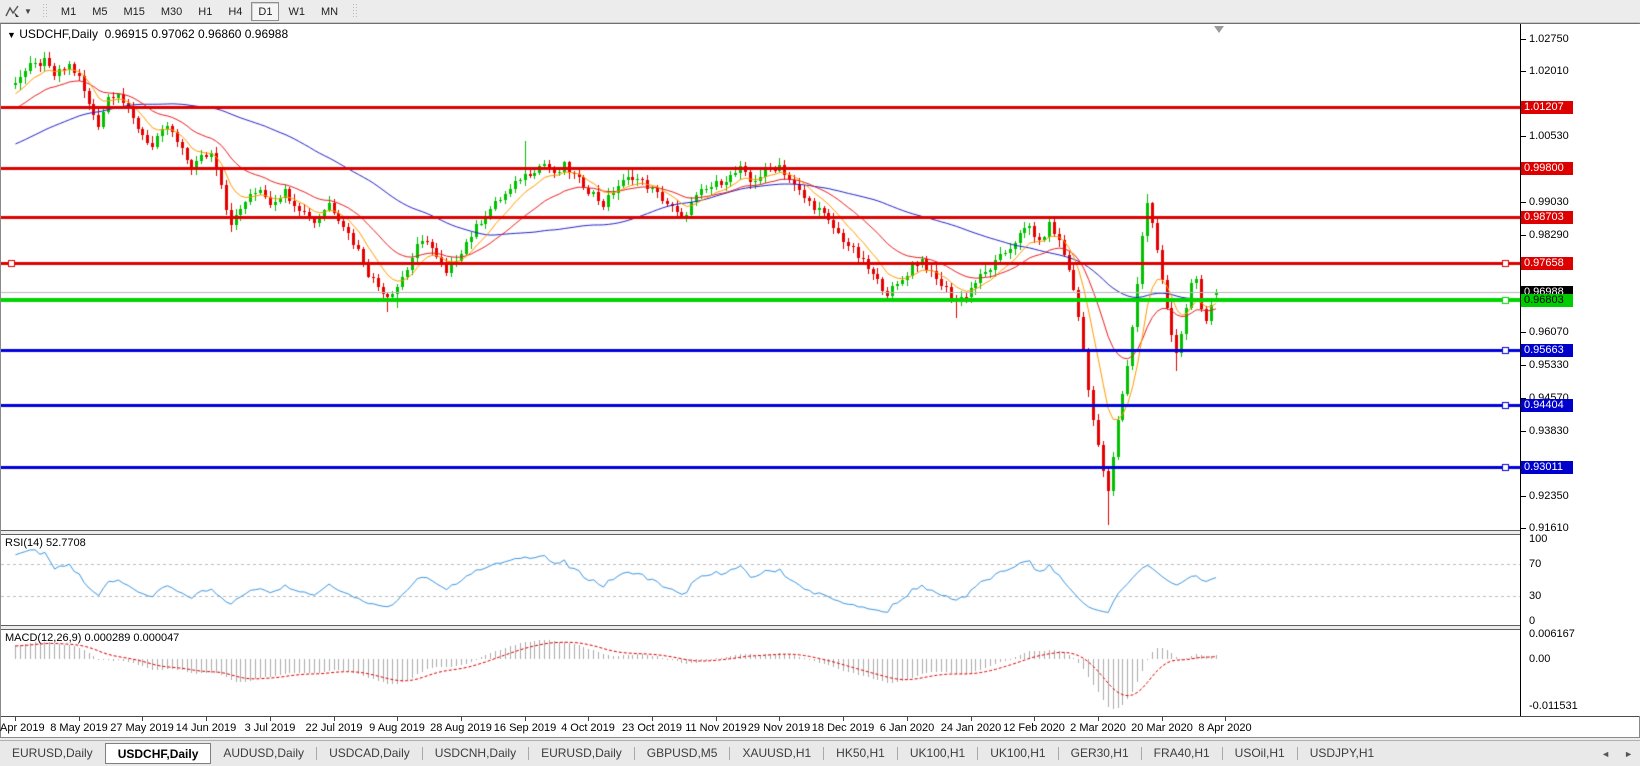 Image resolution: width=1640 pixels, height=766 pixels. Describe the element at coordinates (971, 728) in the screenshot. I see `date-label: 24 Jan 2020` at that location.